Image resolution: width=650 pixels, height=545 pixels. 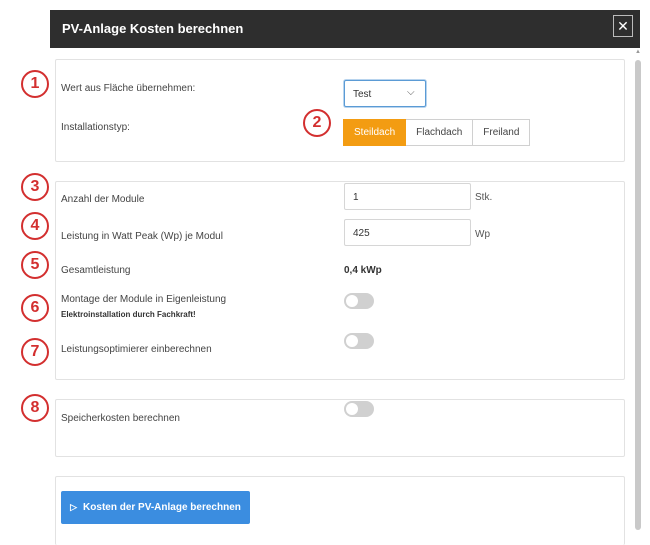 What do you see at coordinates (638, 295) in the screenshot?
I see `scrollbar-thumb` at bounding box center [638, 295].